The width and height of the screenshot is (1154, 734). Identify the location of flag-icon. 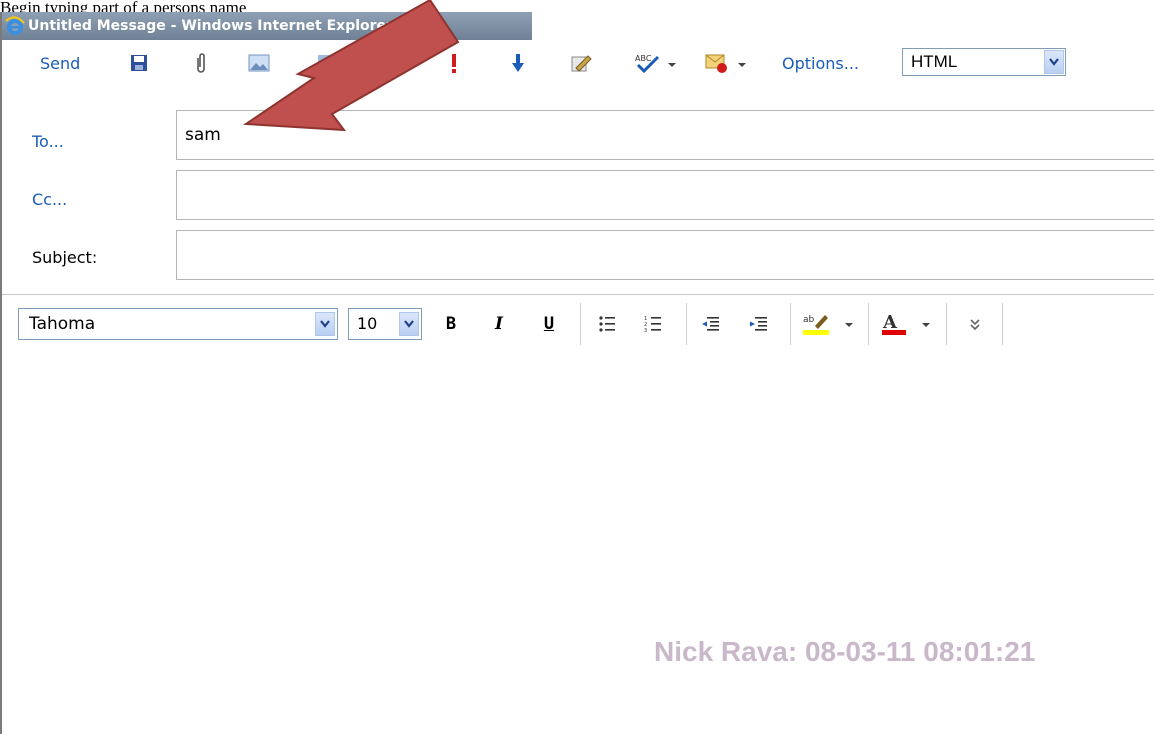
(727, 63).